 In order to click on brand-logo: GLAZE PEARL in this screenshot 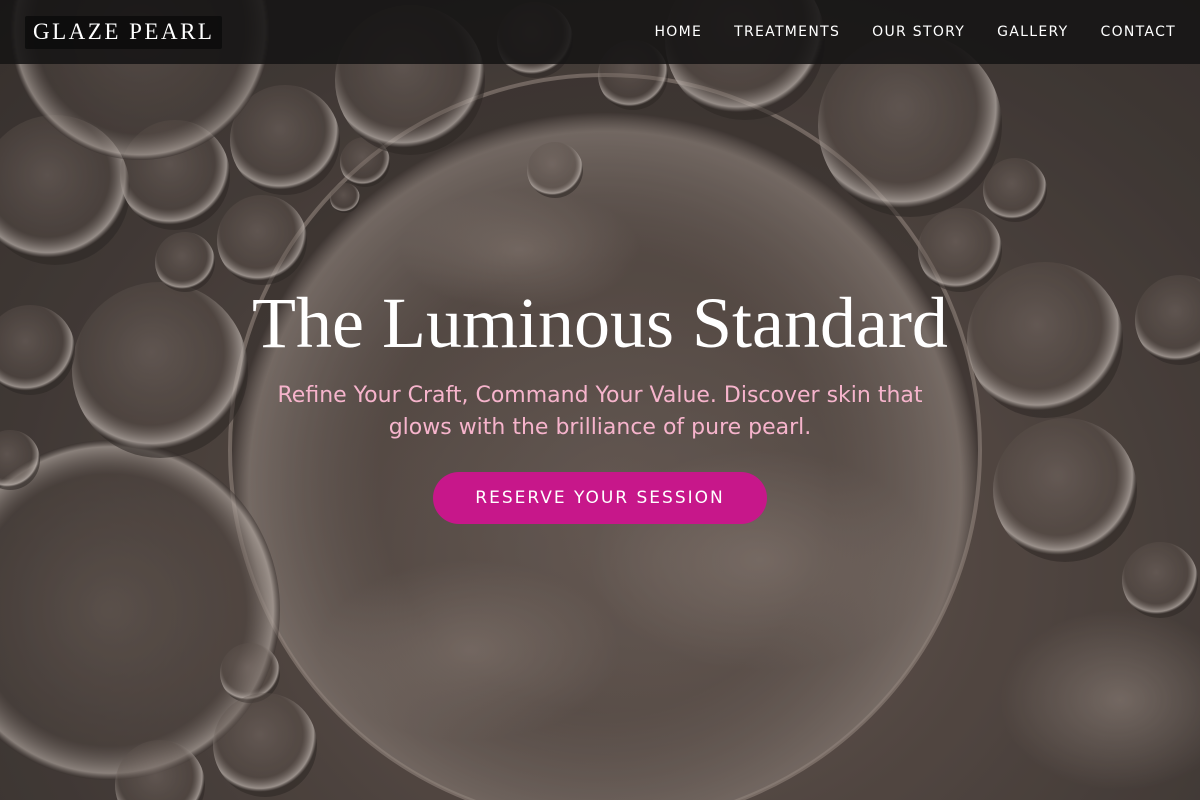, I will do `click(124, 32)`.